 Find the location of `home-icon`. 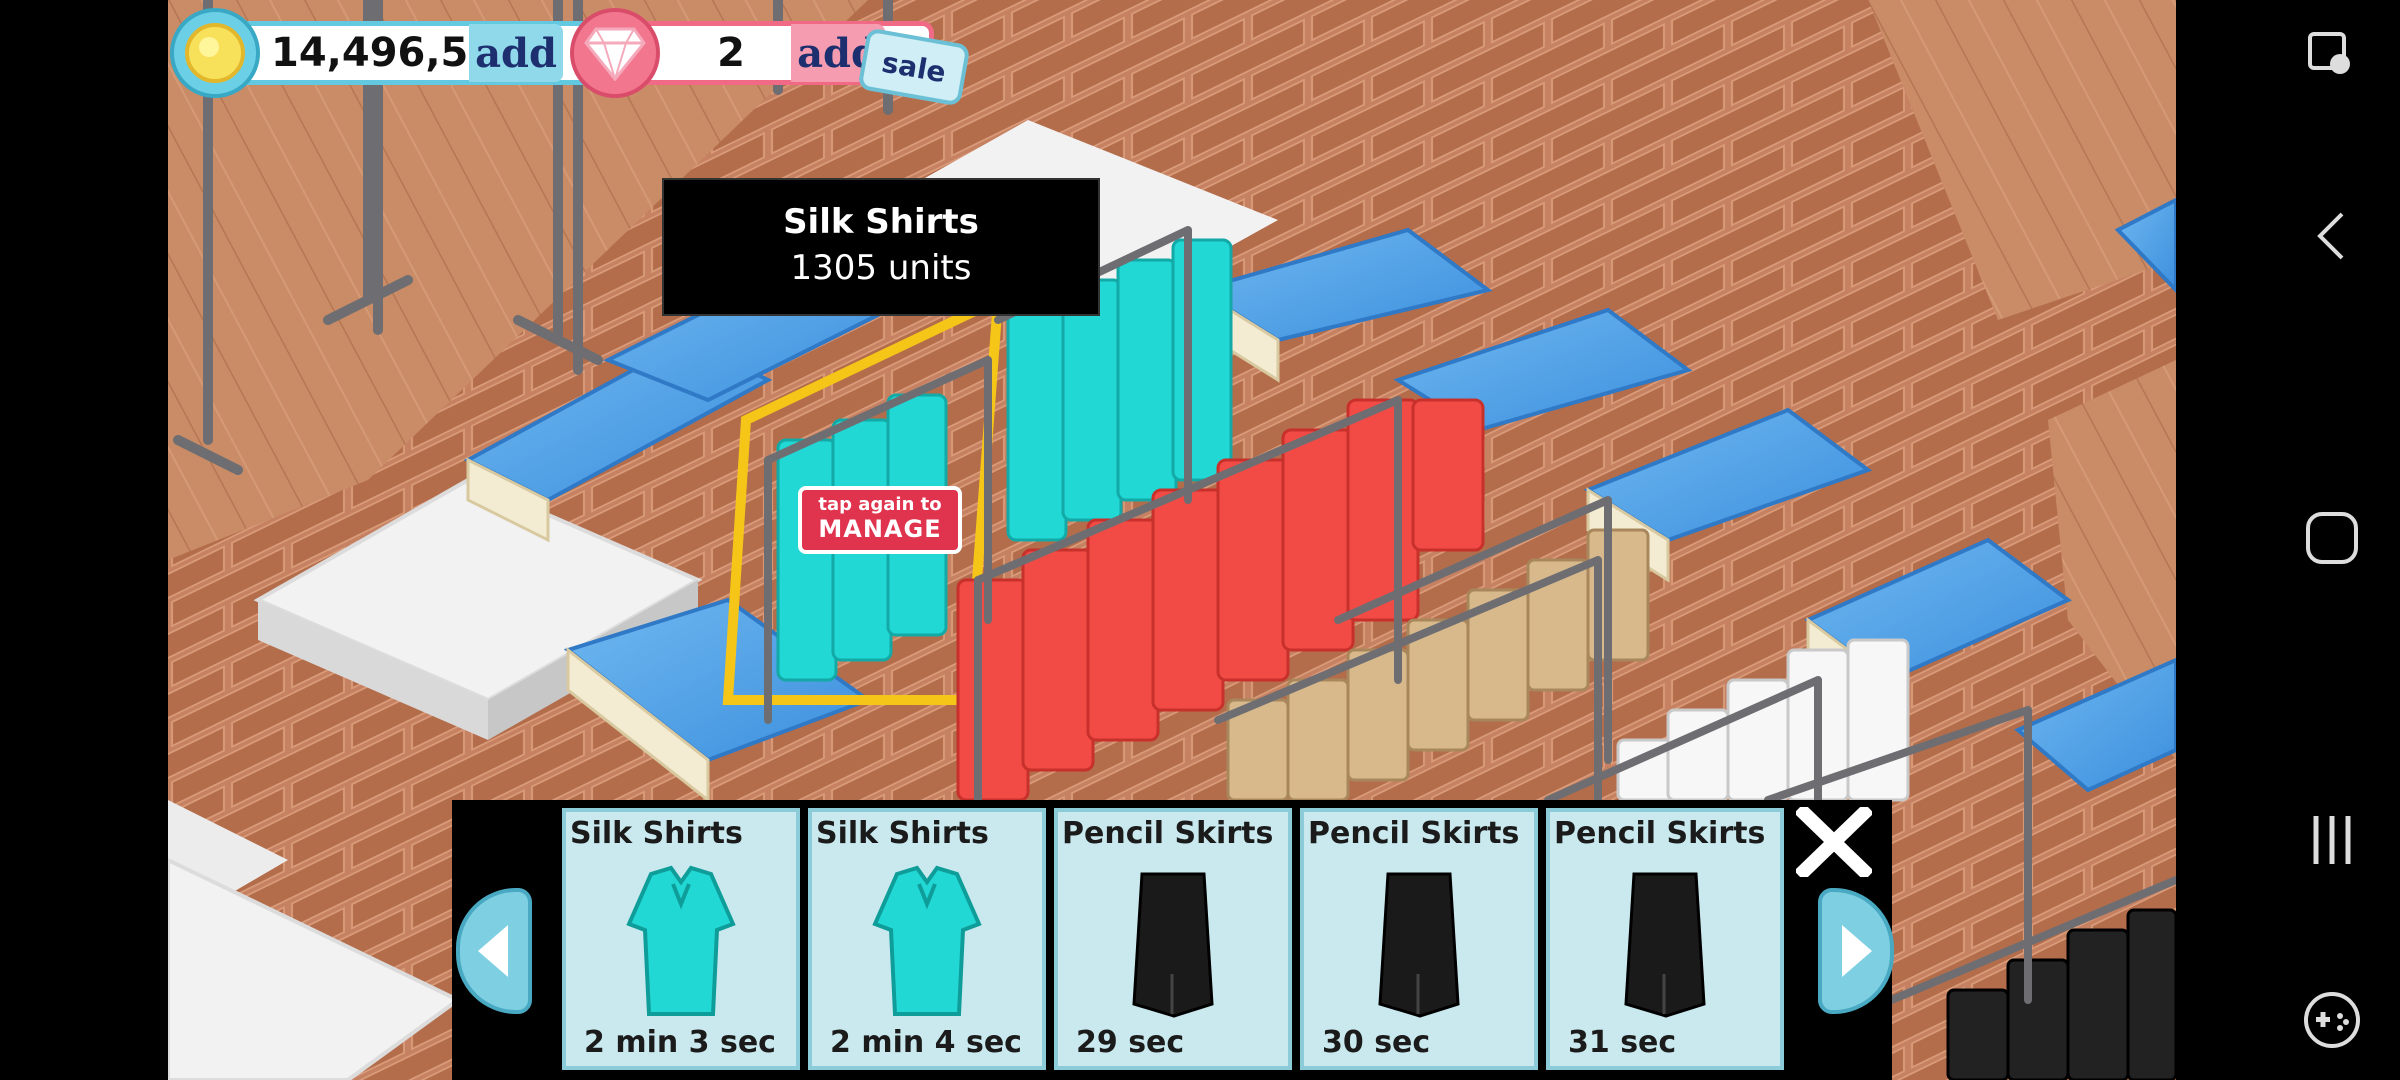

home-icon is located at coordinates (2332, 538).